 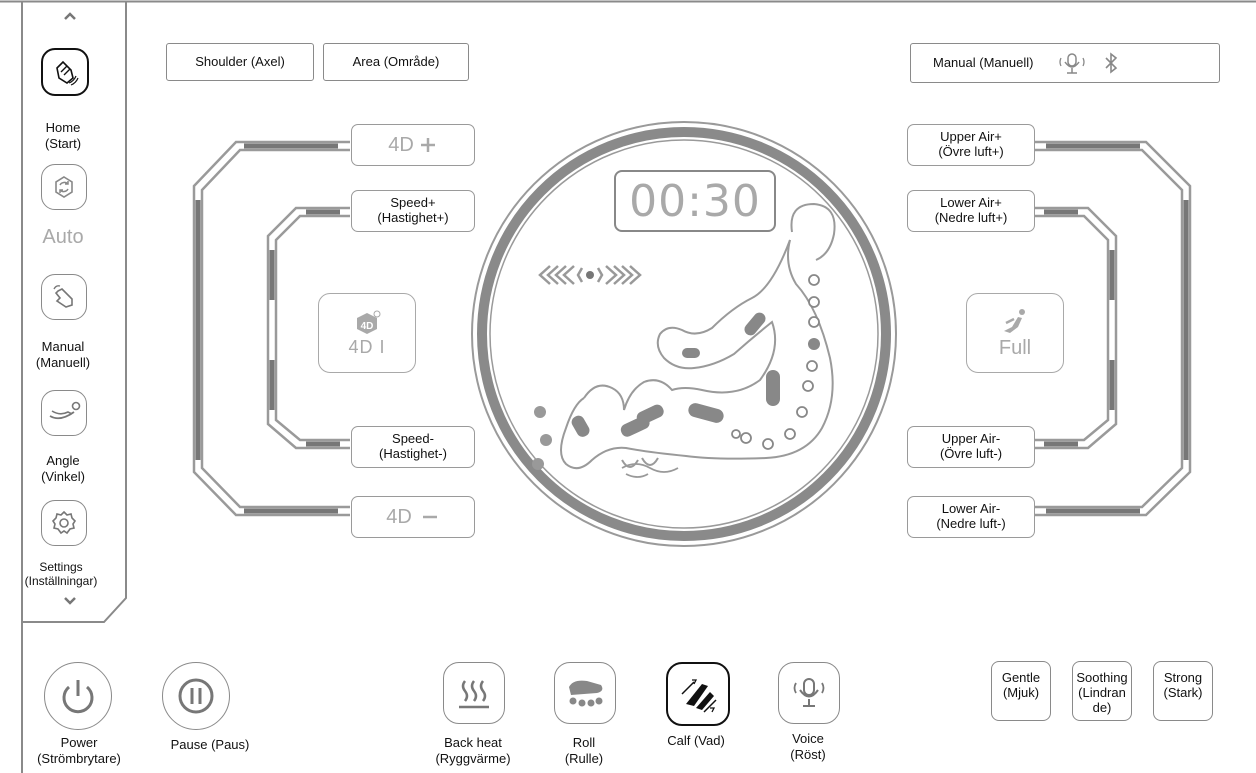 I want to click on sidebar-item-angle, so click(x=64, y=413).